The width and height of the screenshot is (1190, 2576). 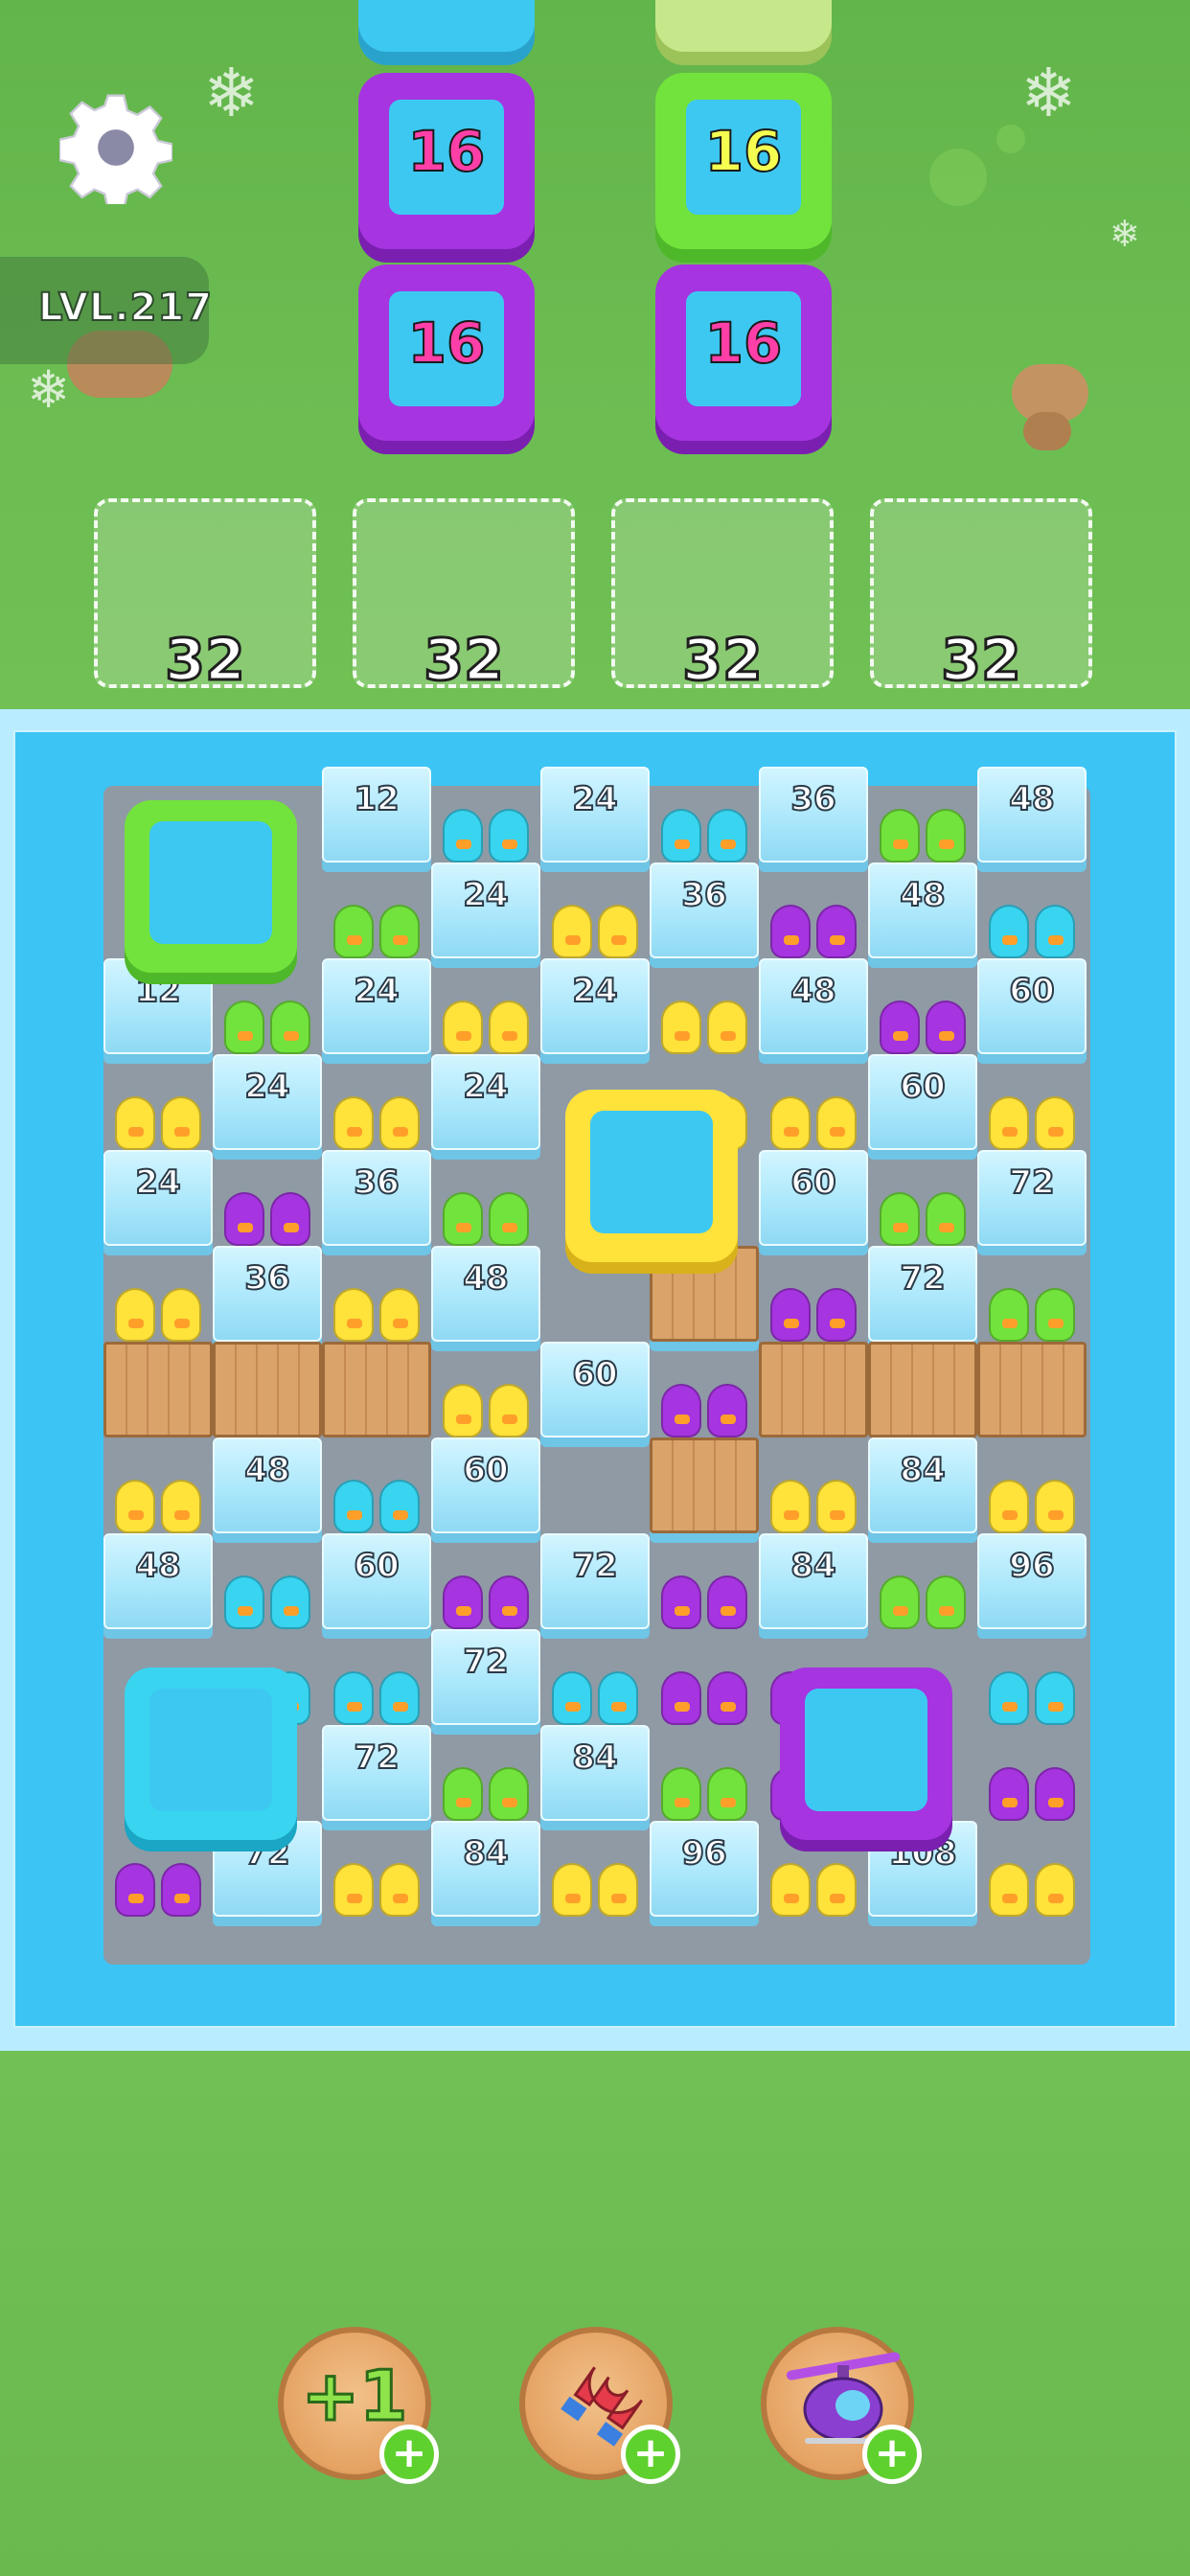 I want to click on container-box-green, so click(x=211, y=886).